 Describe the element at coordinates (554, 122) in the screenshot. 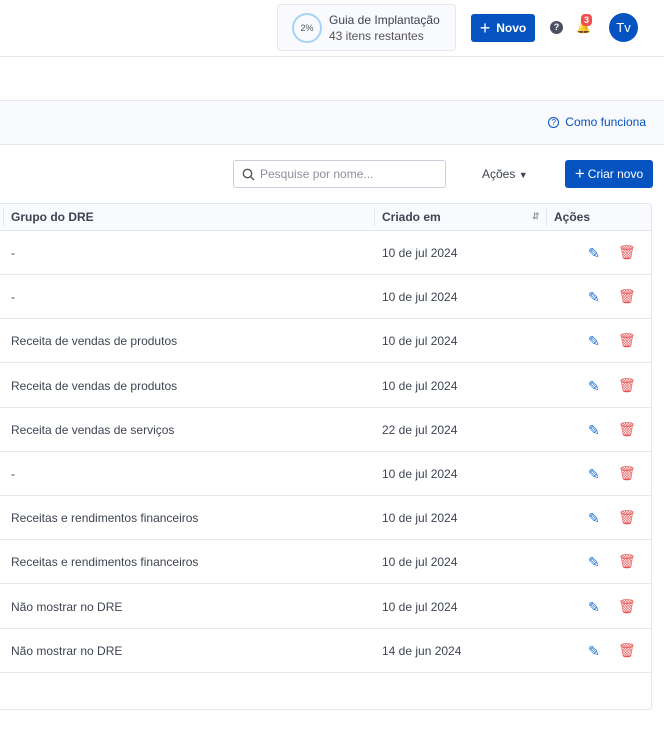

I see `question-icon: ?` at that location.